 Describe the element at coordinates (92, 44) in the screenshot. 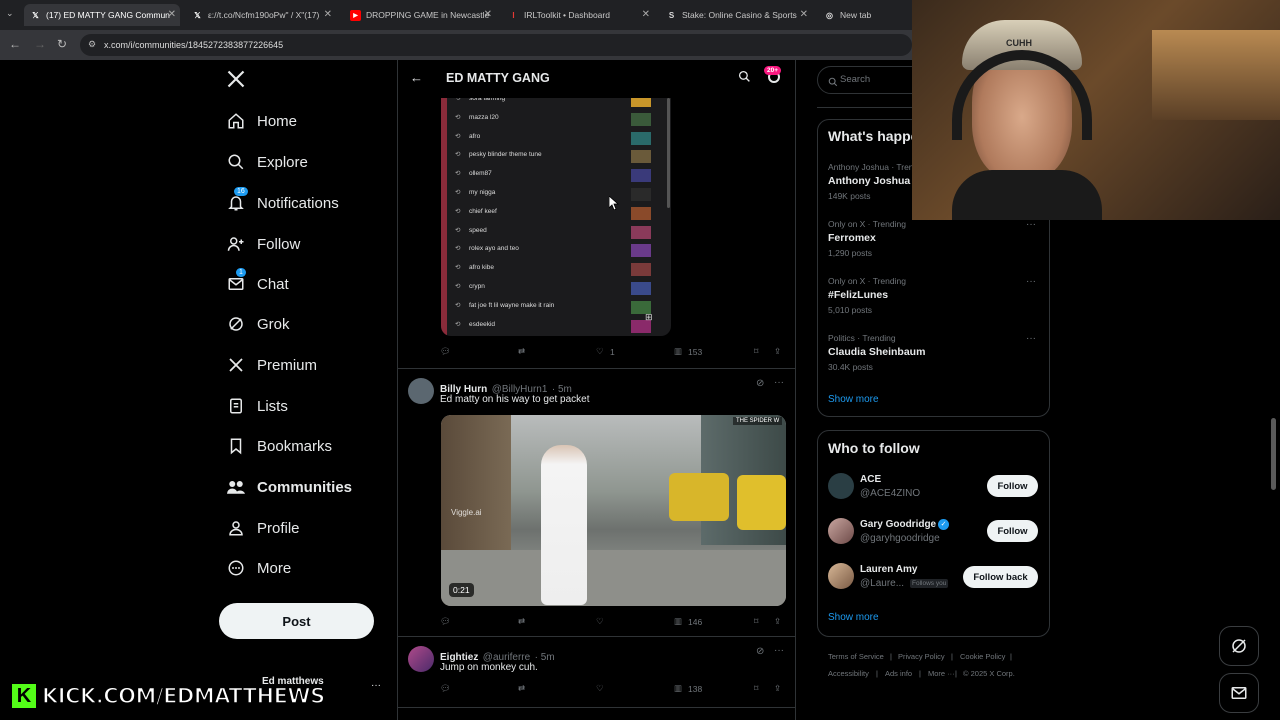

I see `site-info-icon: ⚙` at that location.